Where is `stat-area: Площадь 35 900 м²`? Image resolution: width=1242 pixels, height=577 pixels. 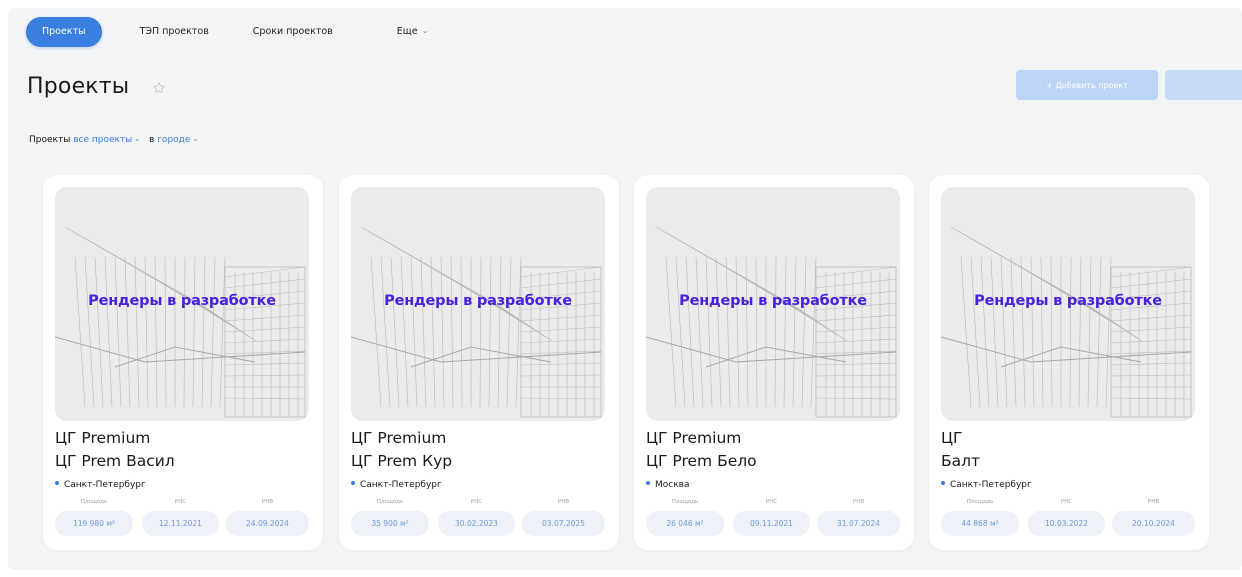
stat-area: Площадь 35 900 м² is located at coordinates (390, 517).